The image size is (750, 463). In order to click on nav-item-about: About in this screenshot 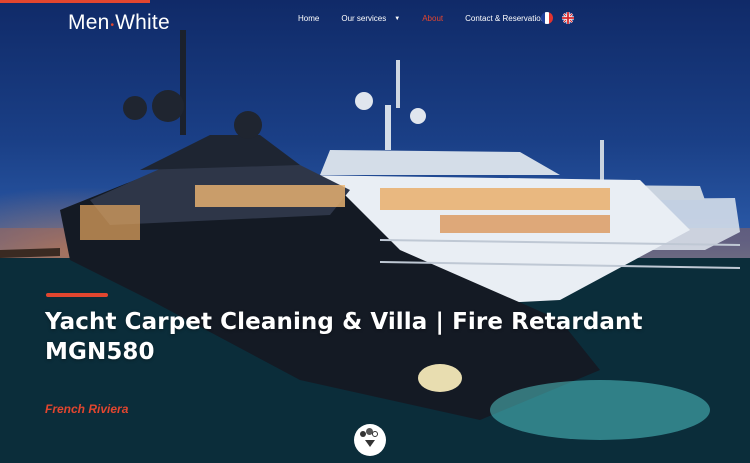, I will do `click(432, 18)`.